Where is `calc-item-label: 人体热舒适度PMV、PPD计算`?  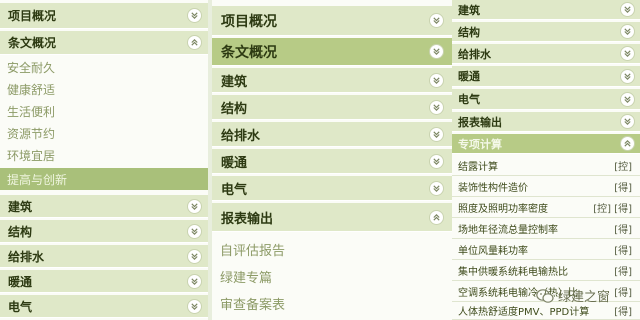
calc-item-label: 人体热舒适度PMV、PPD计算 is located at coordinates (524, 312).